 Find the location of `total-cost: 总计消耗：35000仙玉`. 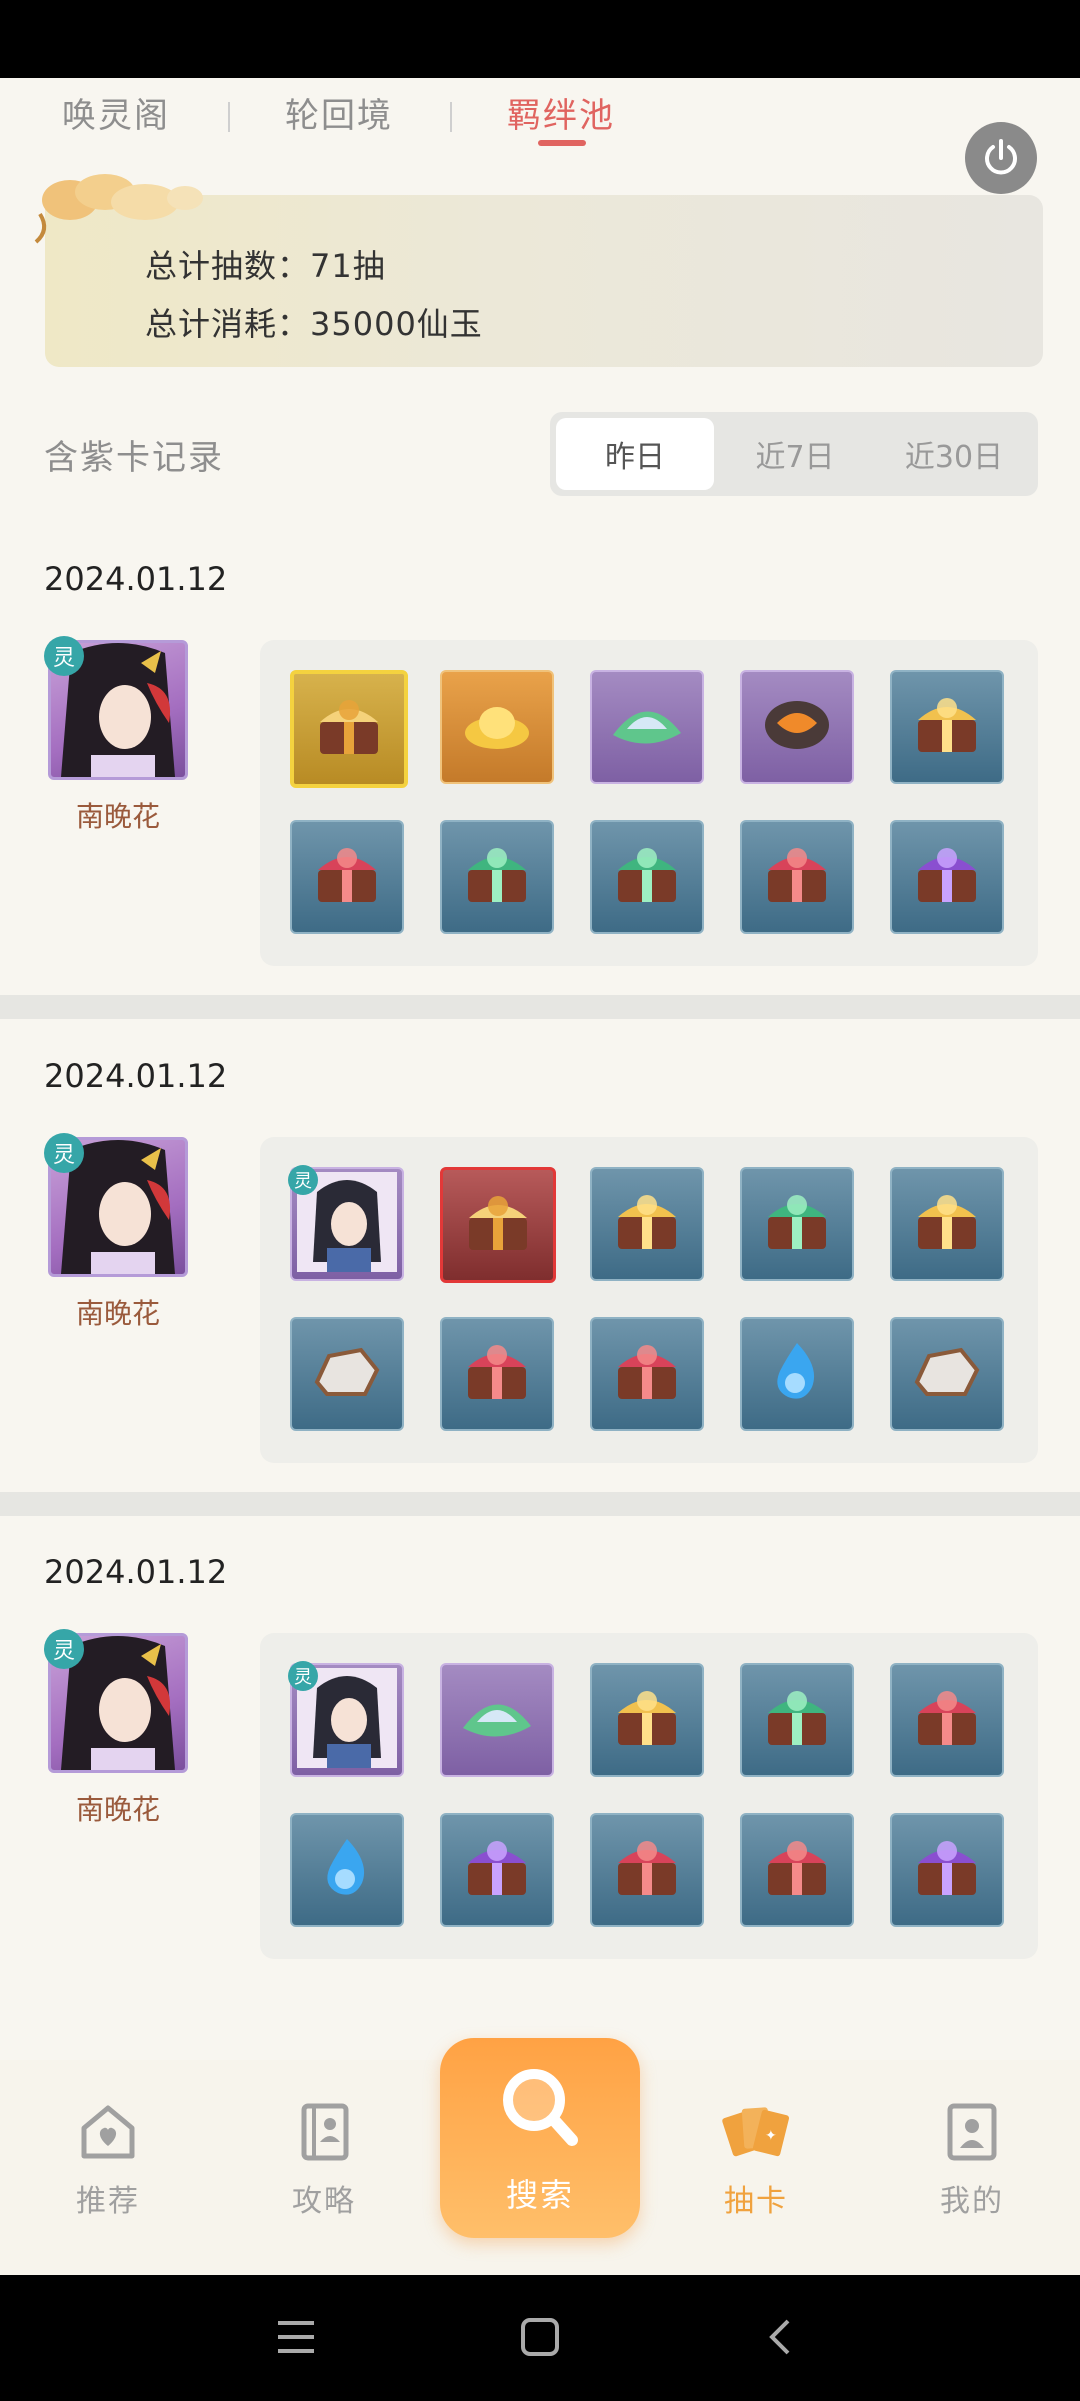

total-cost: 总计消耗：35000仙玉 is located at coordinates (314, 324).